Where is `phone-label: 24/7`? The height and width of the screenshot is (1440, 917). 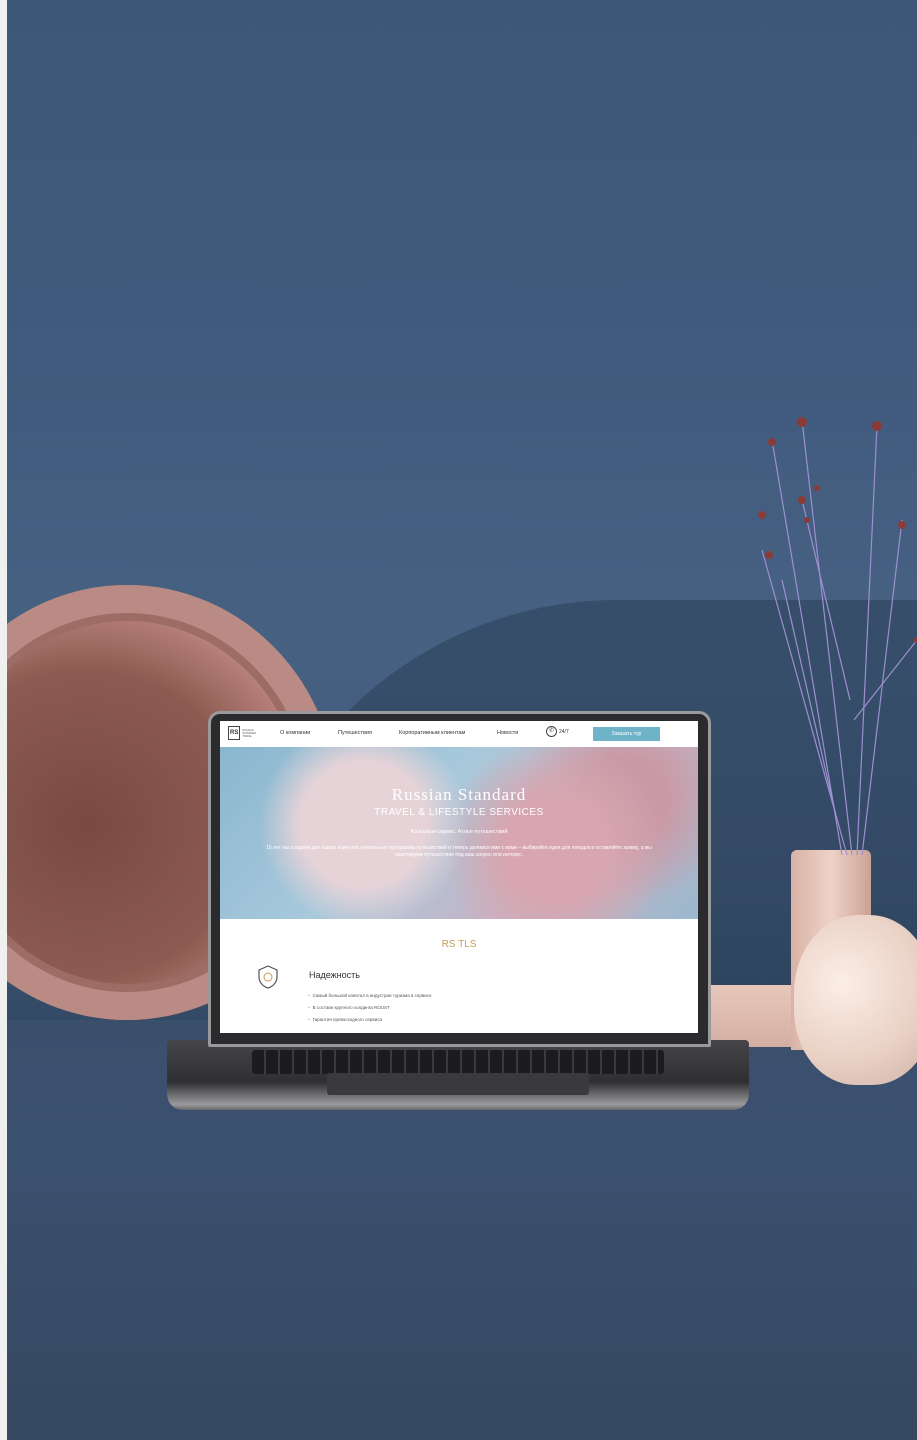
phone-label: 24/7 is located at coordinates (564, 731).